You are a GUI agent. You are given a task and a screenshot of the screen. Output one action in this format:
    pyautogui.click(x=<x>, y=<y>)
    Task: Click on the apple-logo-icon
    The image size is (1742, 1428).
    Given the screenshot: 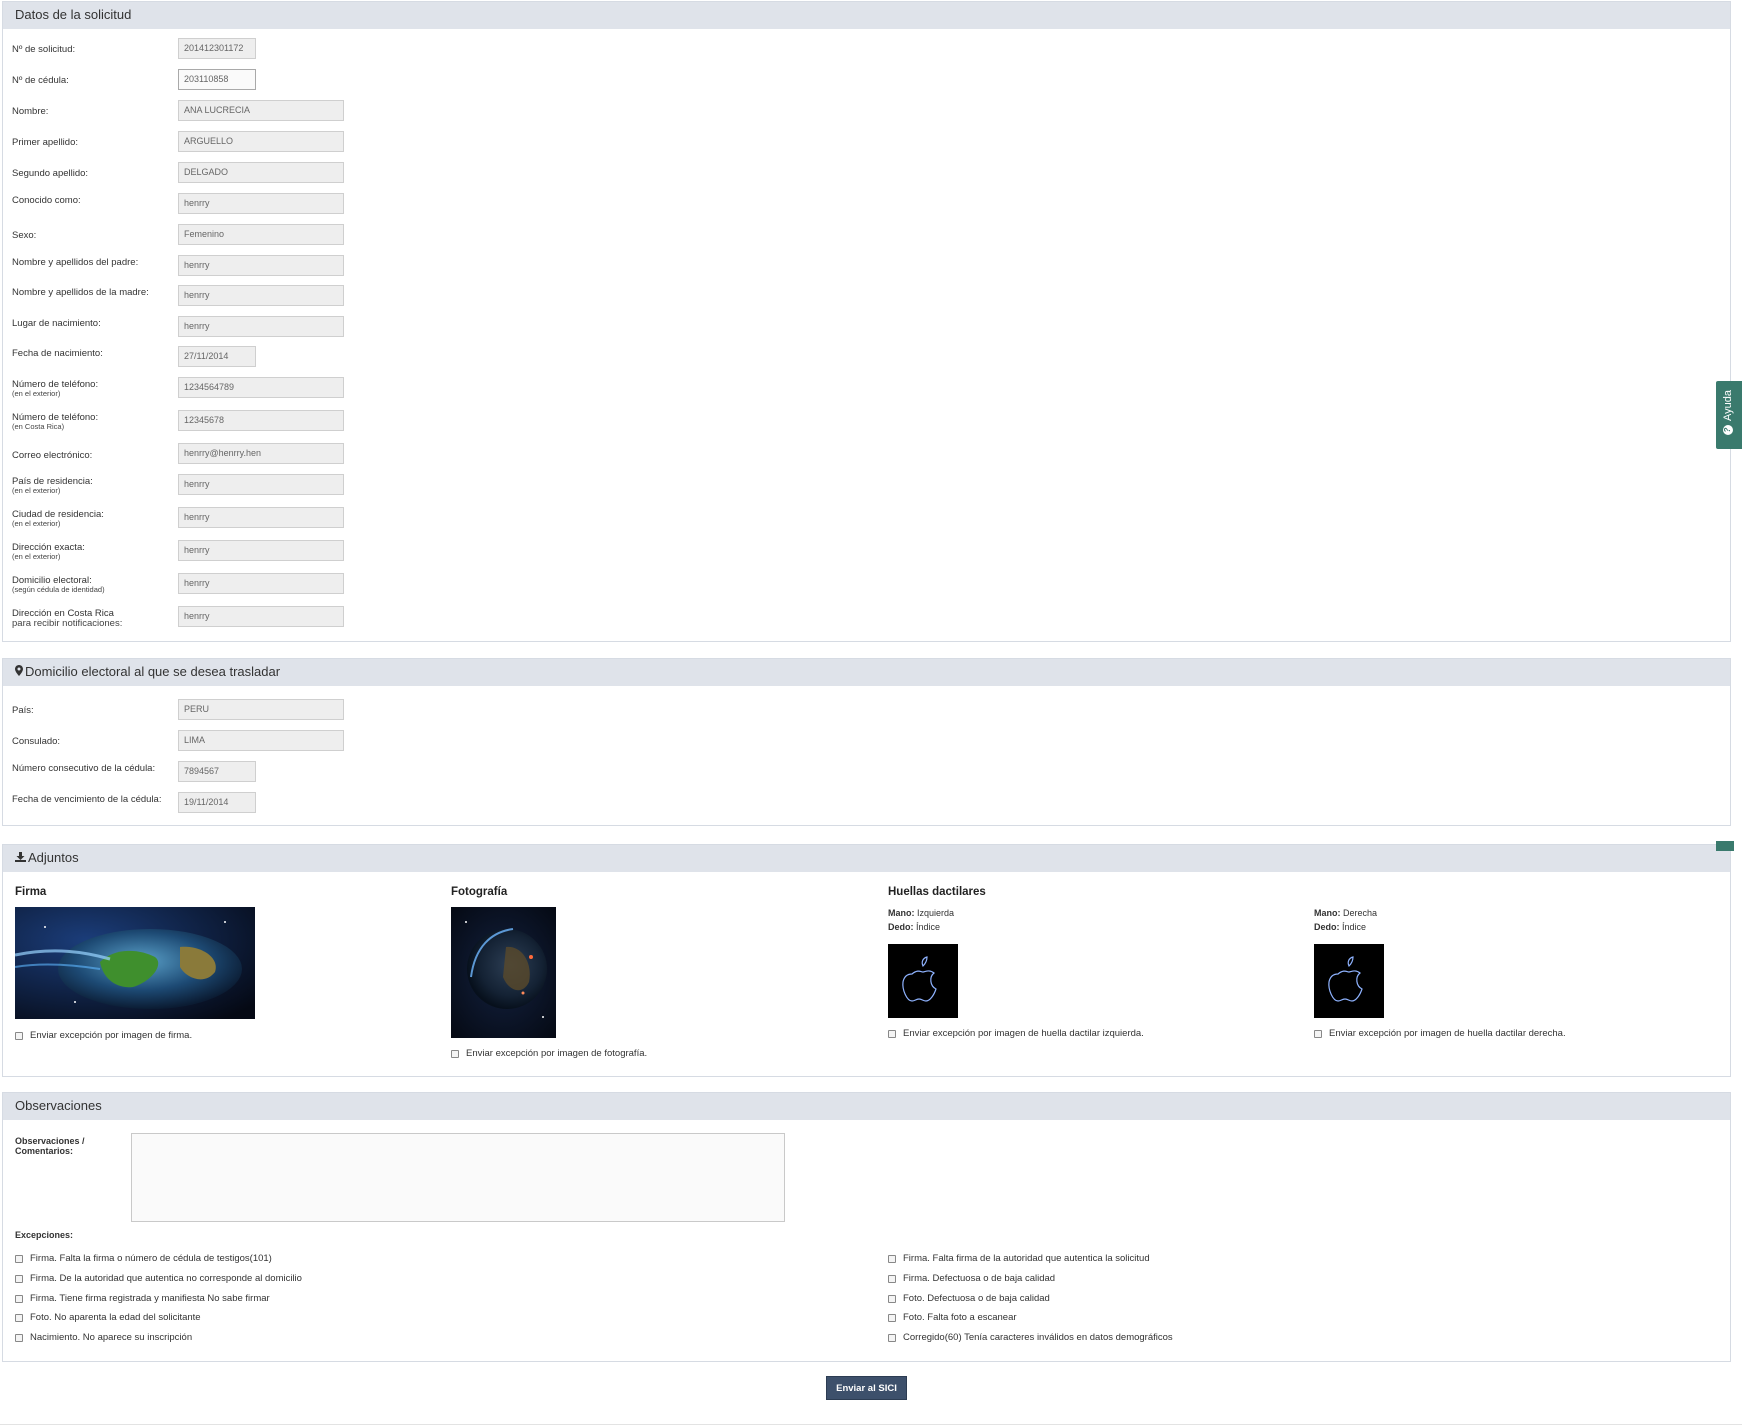 What is the action you would take?
    pyautogui.click(x=1345, y=979)
    